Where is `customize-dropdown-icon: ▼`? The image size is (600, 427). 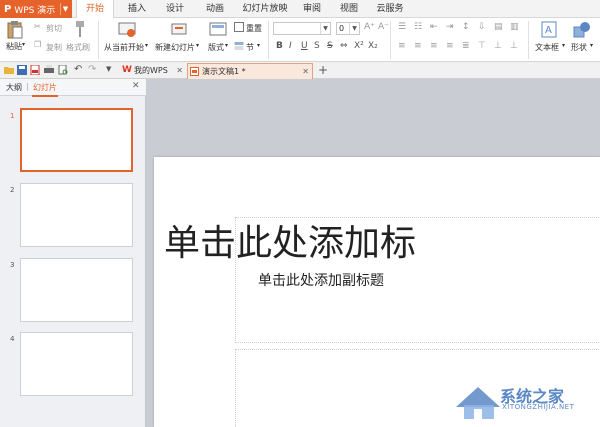
customize-dropdown-icon: ▼ is located at coordinates (108, 69).